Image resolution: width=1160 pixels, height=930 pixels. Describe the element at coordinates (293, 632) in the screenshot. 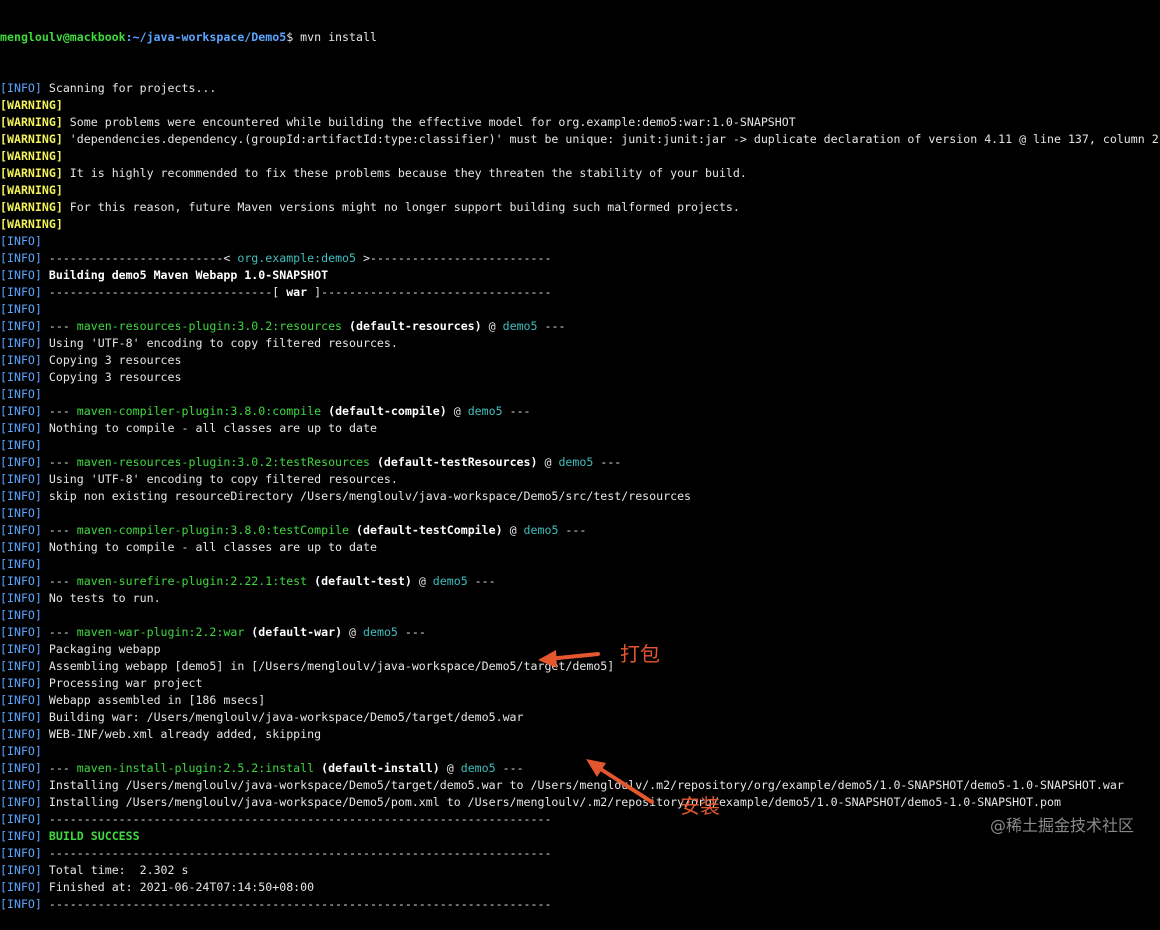

I see `execution-id: (default-war)` at that location.